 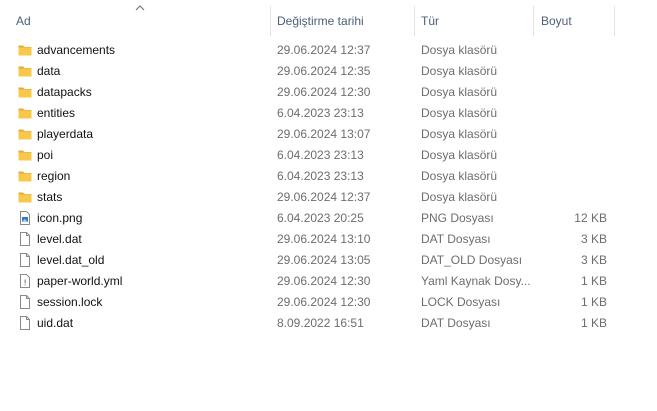 I want to click on file-row: region 6.04.2023 23:13 Dosya klasörü, so click(x=328, y=176).